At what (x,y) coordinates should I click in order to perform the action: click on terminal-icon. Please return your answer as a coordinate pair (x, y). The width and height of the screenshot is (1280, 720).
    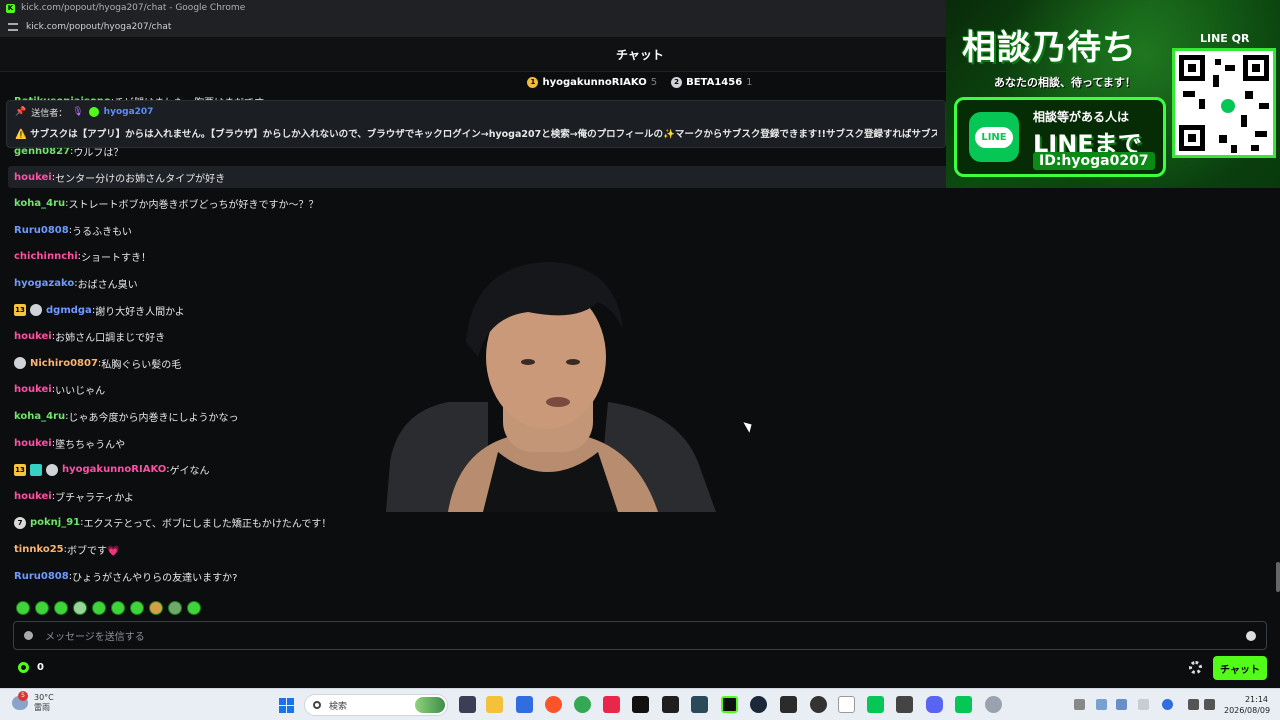
    Looking at the image, I should click on (670, 704).